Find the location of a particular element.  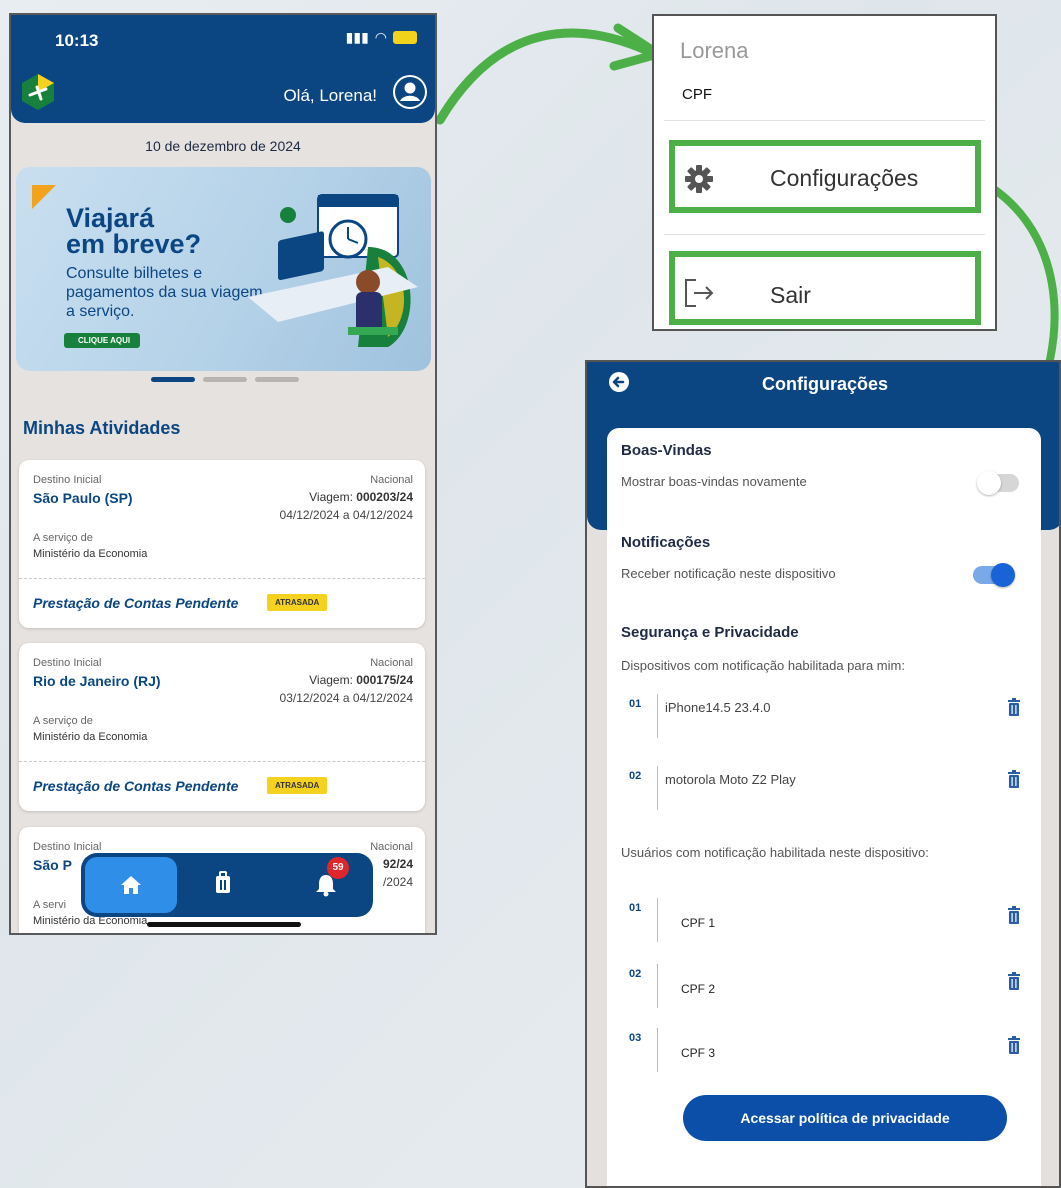

banner-illustration is located at coordinates (333, 270).